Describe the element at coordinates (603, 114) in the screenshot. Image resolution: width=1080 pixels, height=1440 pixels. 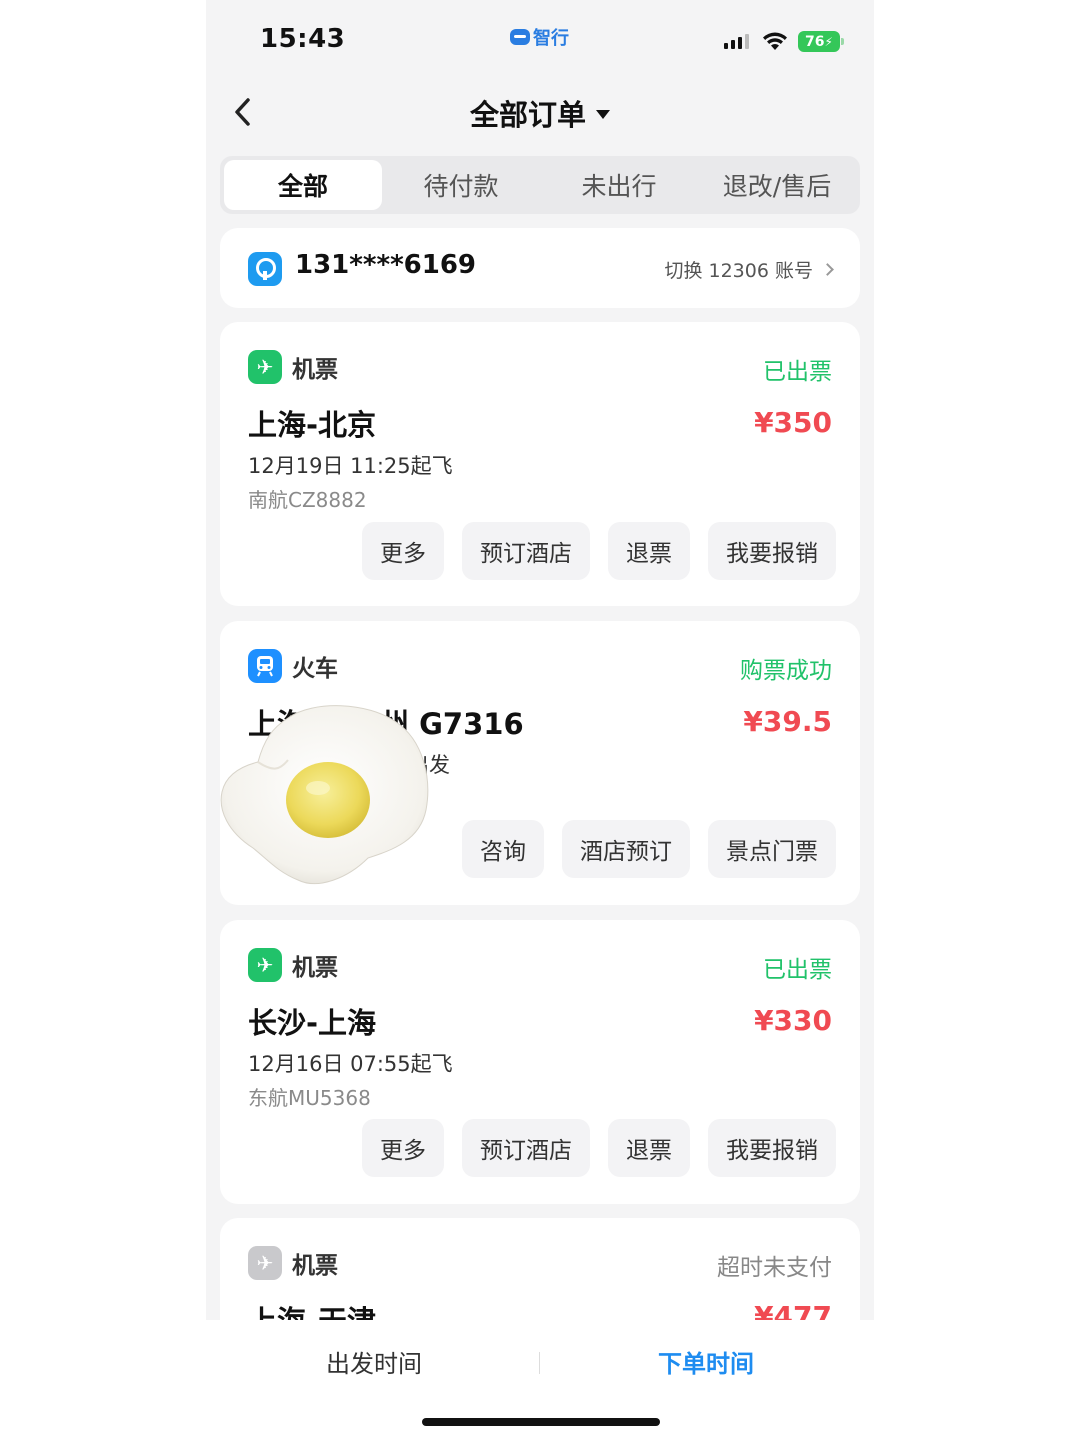
I see `dropdown-caret-icon` at that location.